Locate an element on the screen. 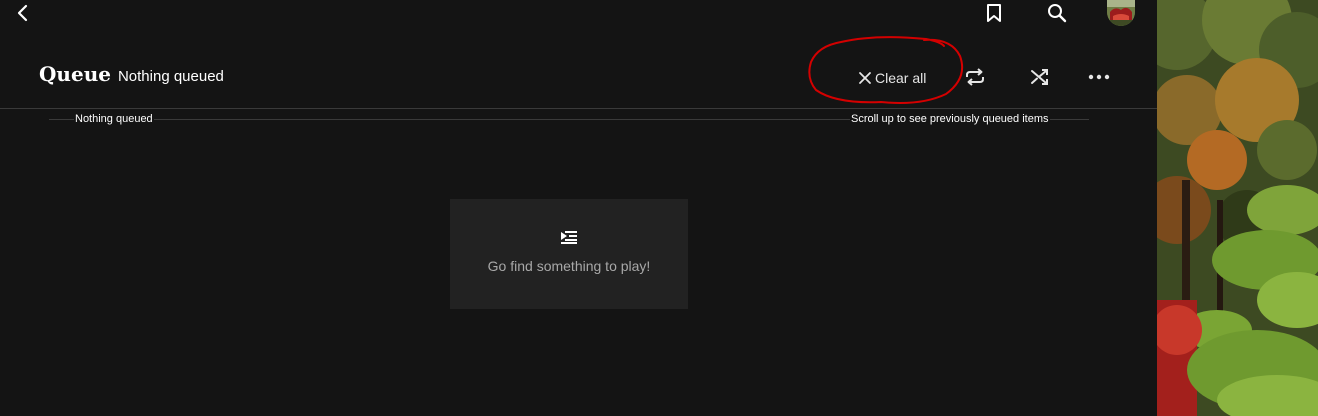 The width and height of the screenshot is (1318, 416). title-row: Queue Nothing queued is located at coordinates (131, 74).